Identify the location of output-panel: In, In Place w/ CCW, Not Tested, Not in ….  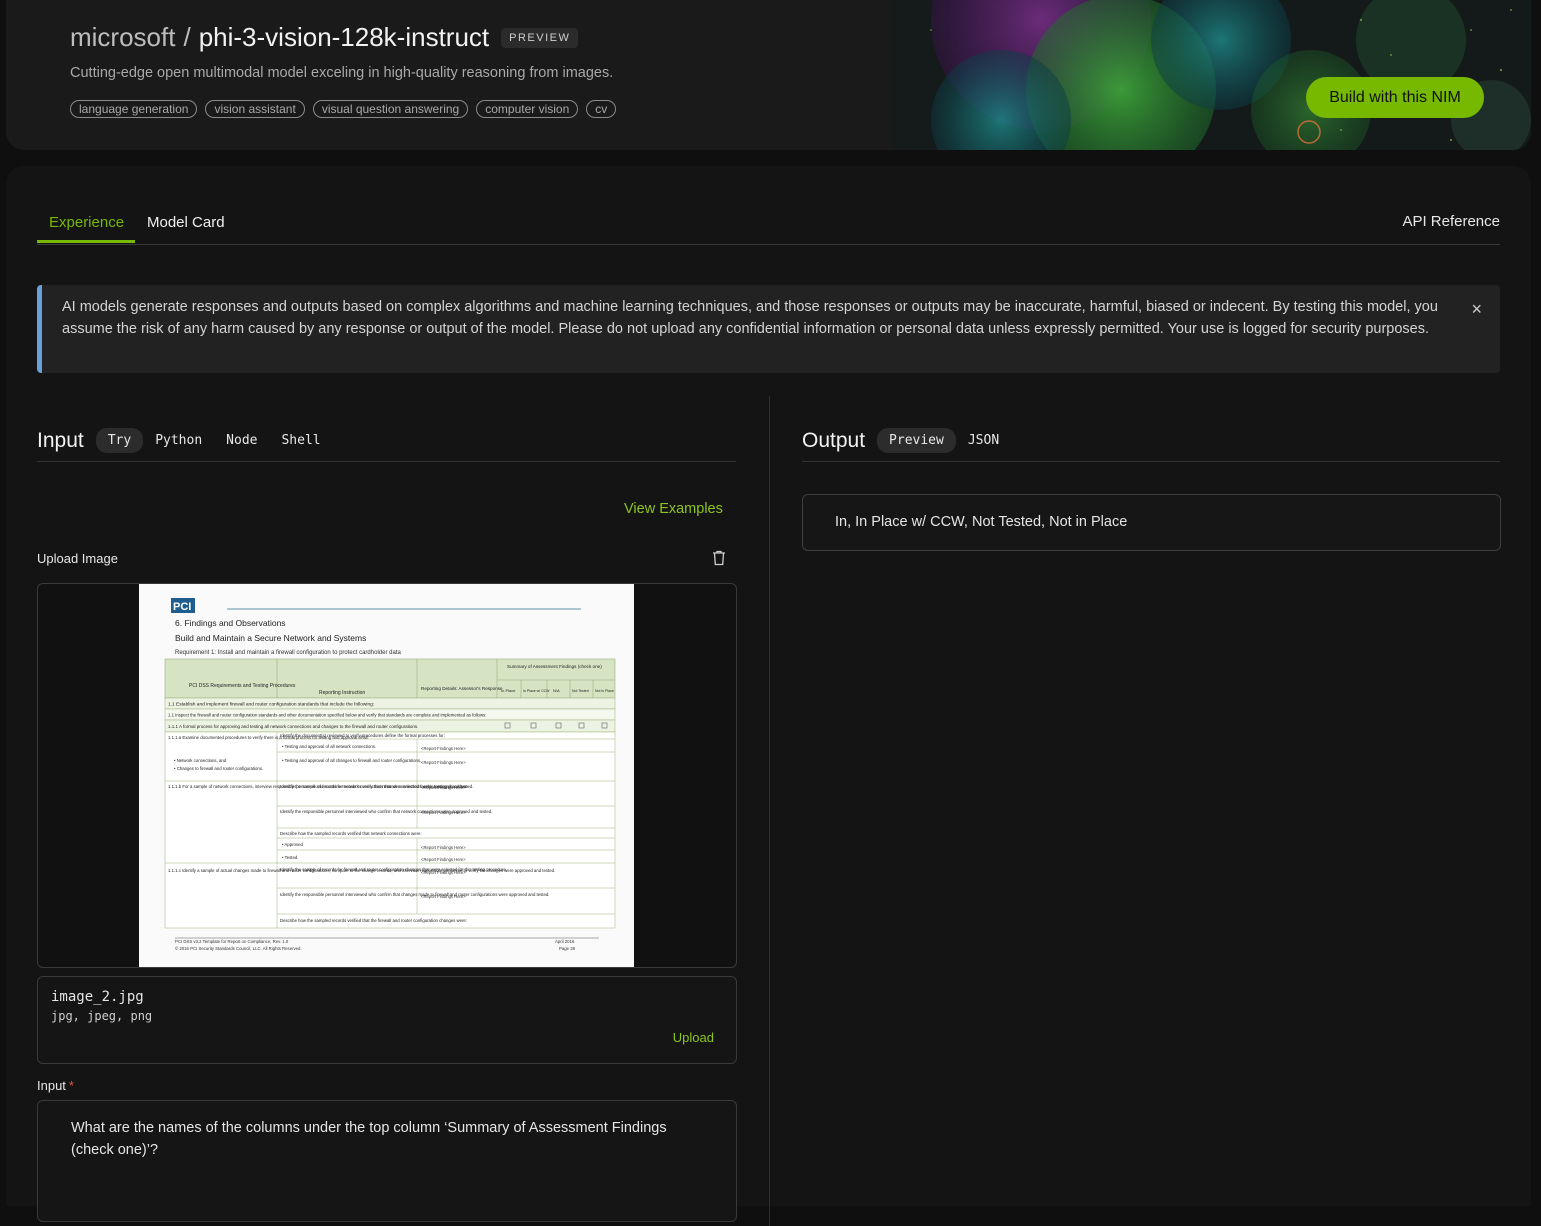
(1151, 522).